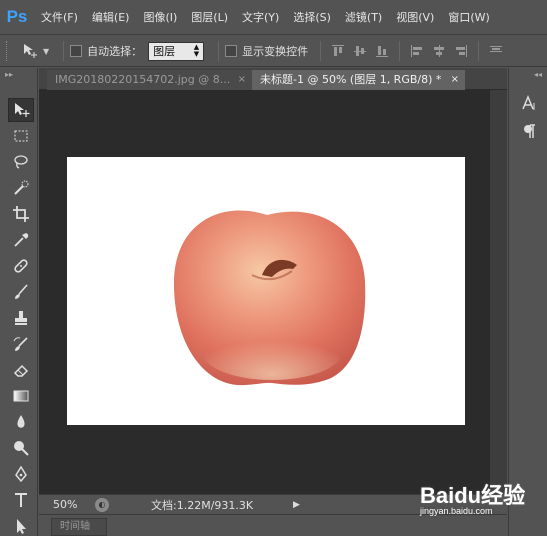 This screenshot has height=536, width=547. I want to click on vertical-scrollbar, so click(498, 292).